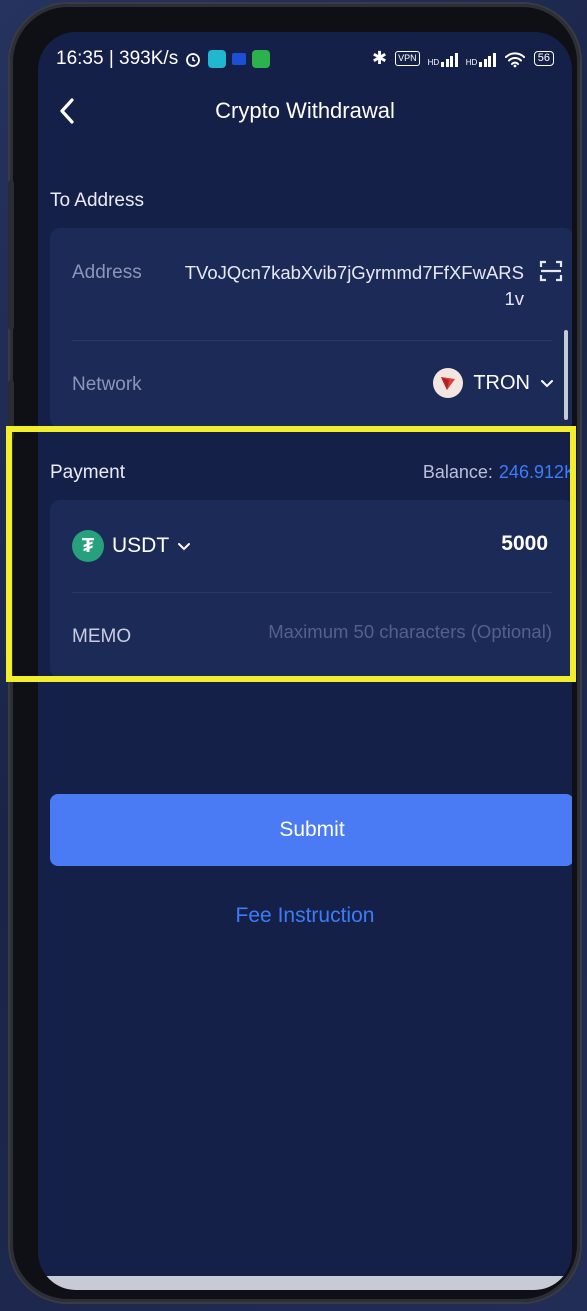 The height and width of the screenshot is (1311, 587). I want to click on signal-icon: HD, so click(443, 59).